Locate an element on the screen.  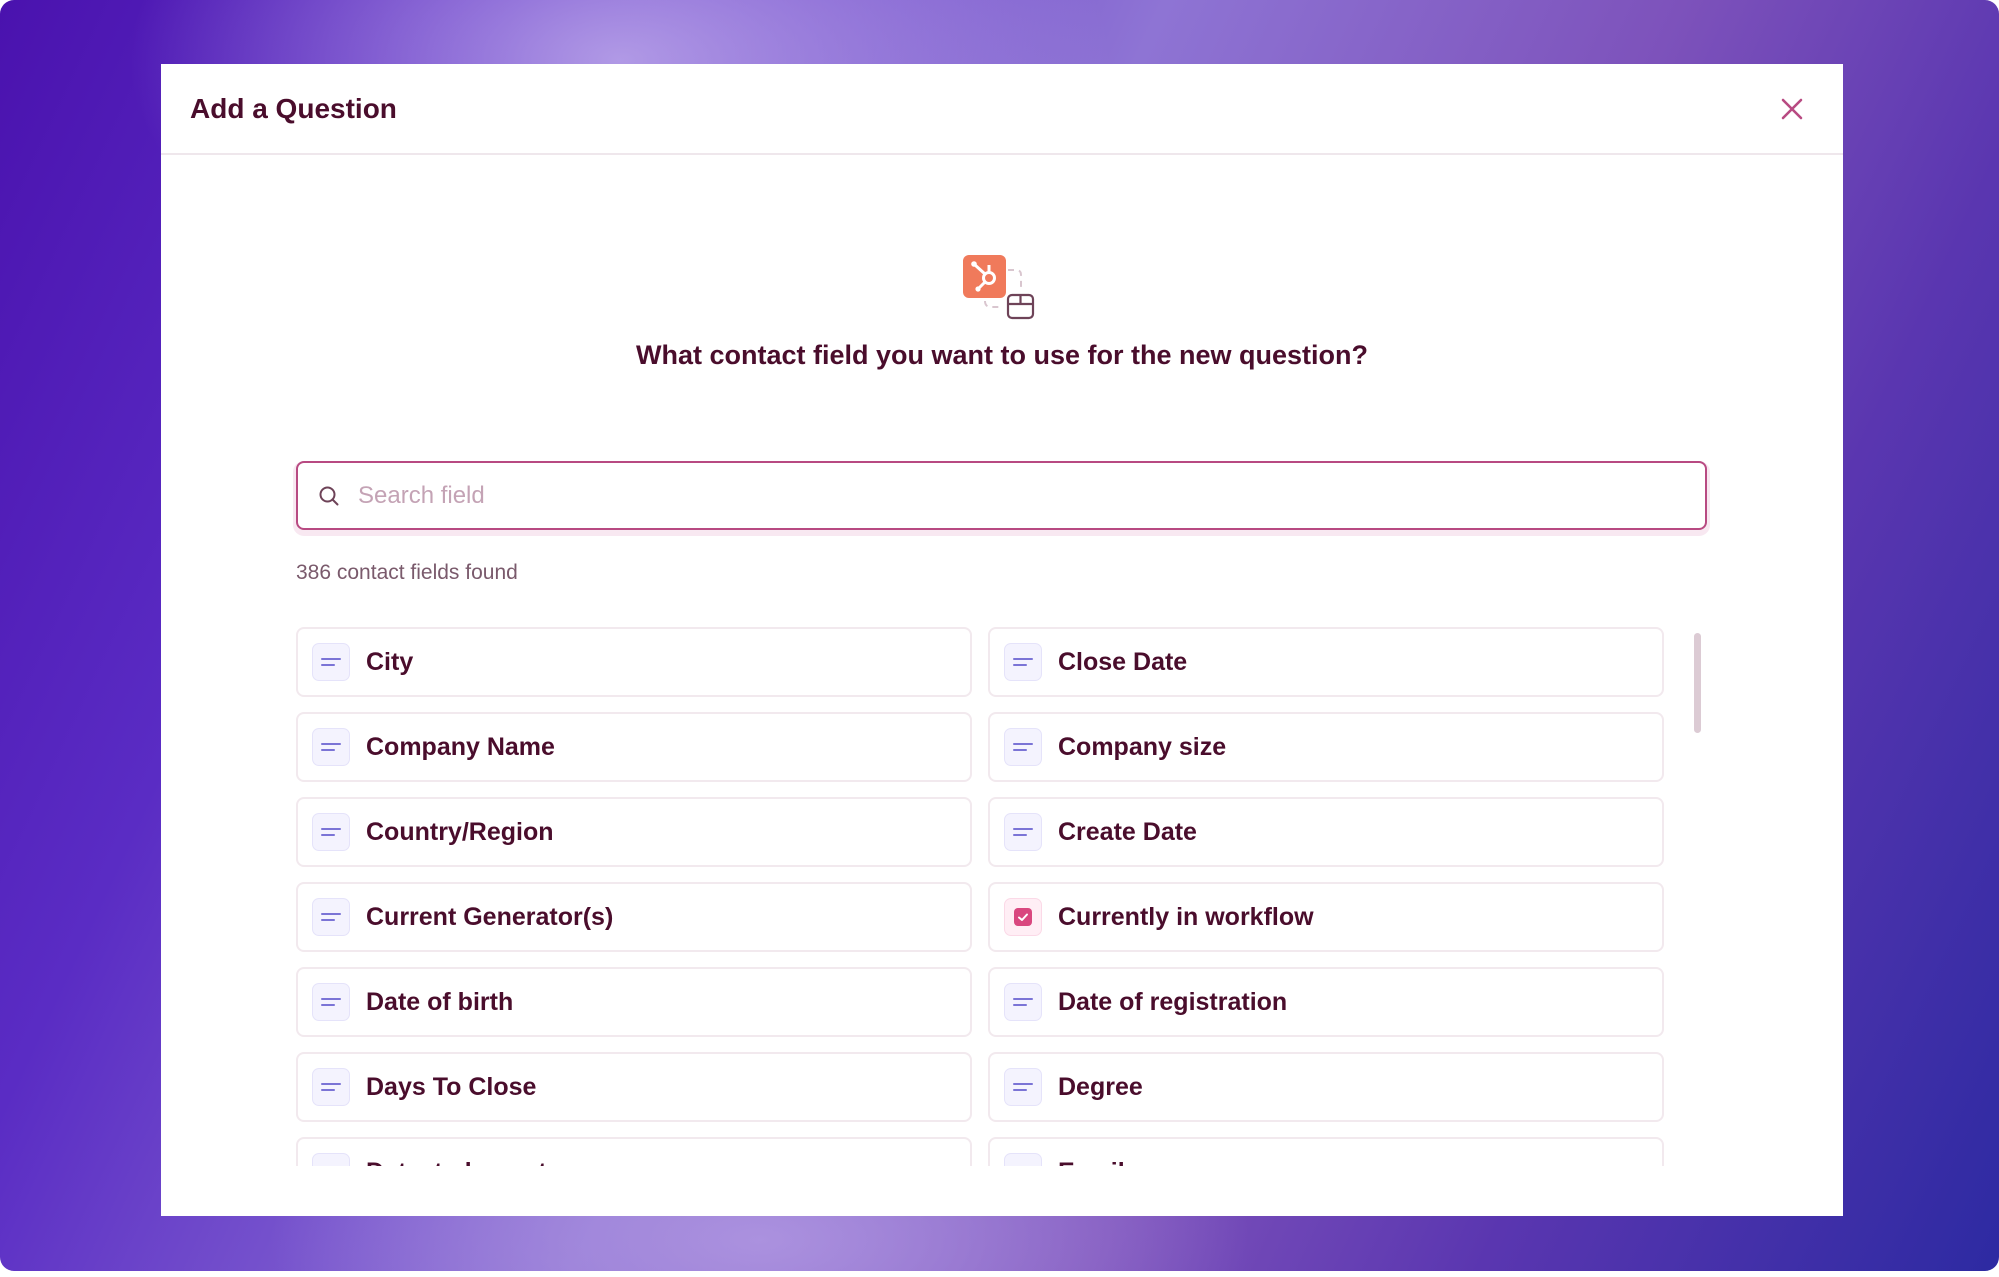
field-label: Close Date is located at coordinates (1123, 661).